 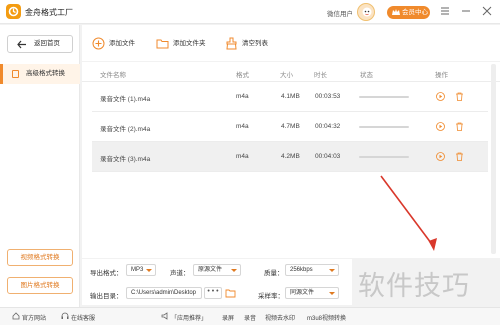 I want to click on channel-label: 声道：, so click(x=180, y=273).